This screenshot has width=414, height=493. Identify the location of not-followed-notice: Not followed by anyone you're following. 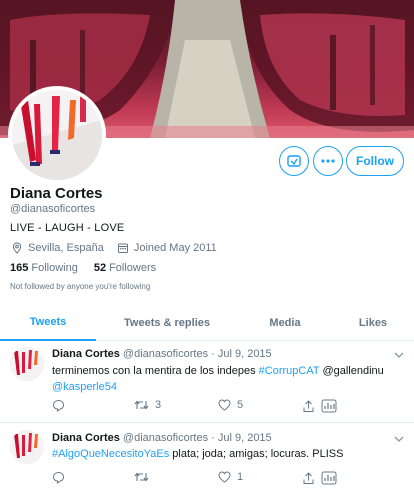
(80, 286).